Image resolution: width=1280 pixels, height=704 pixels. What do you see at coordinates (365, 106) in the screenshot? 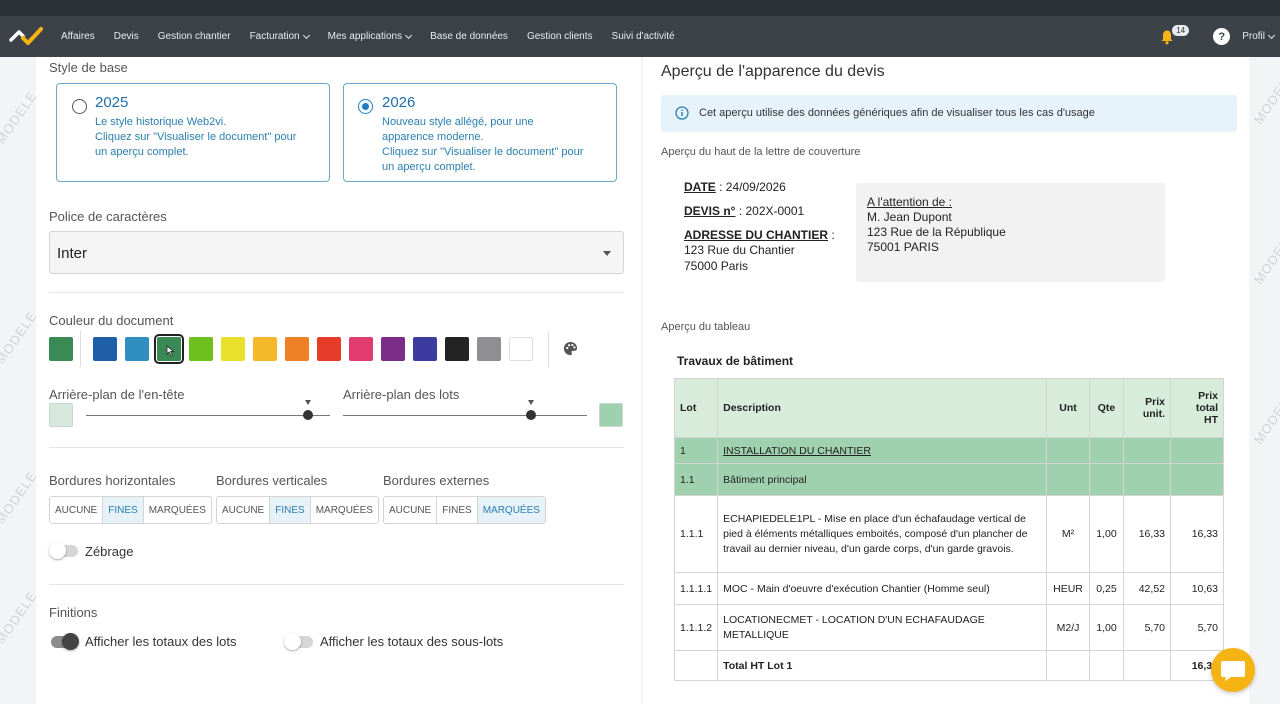
I see `style-radio-2026` at bounding box center [365, 106].